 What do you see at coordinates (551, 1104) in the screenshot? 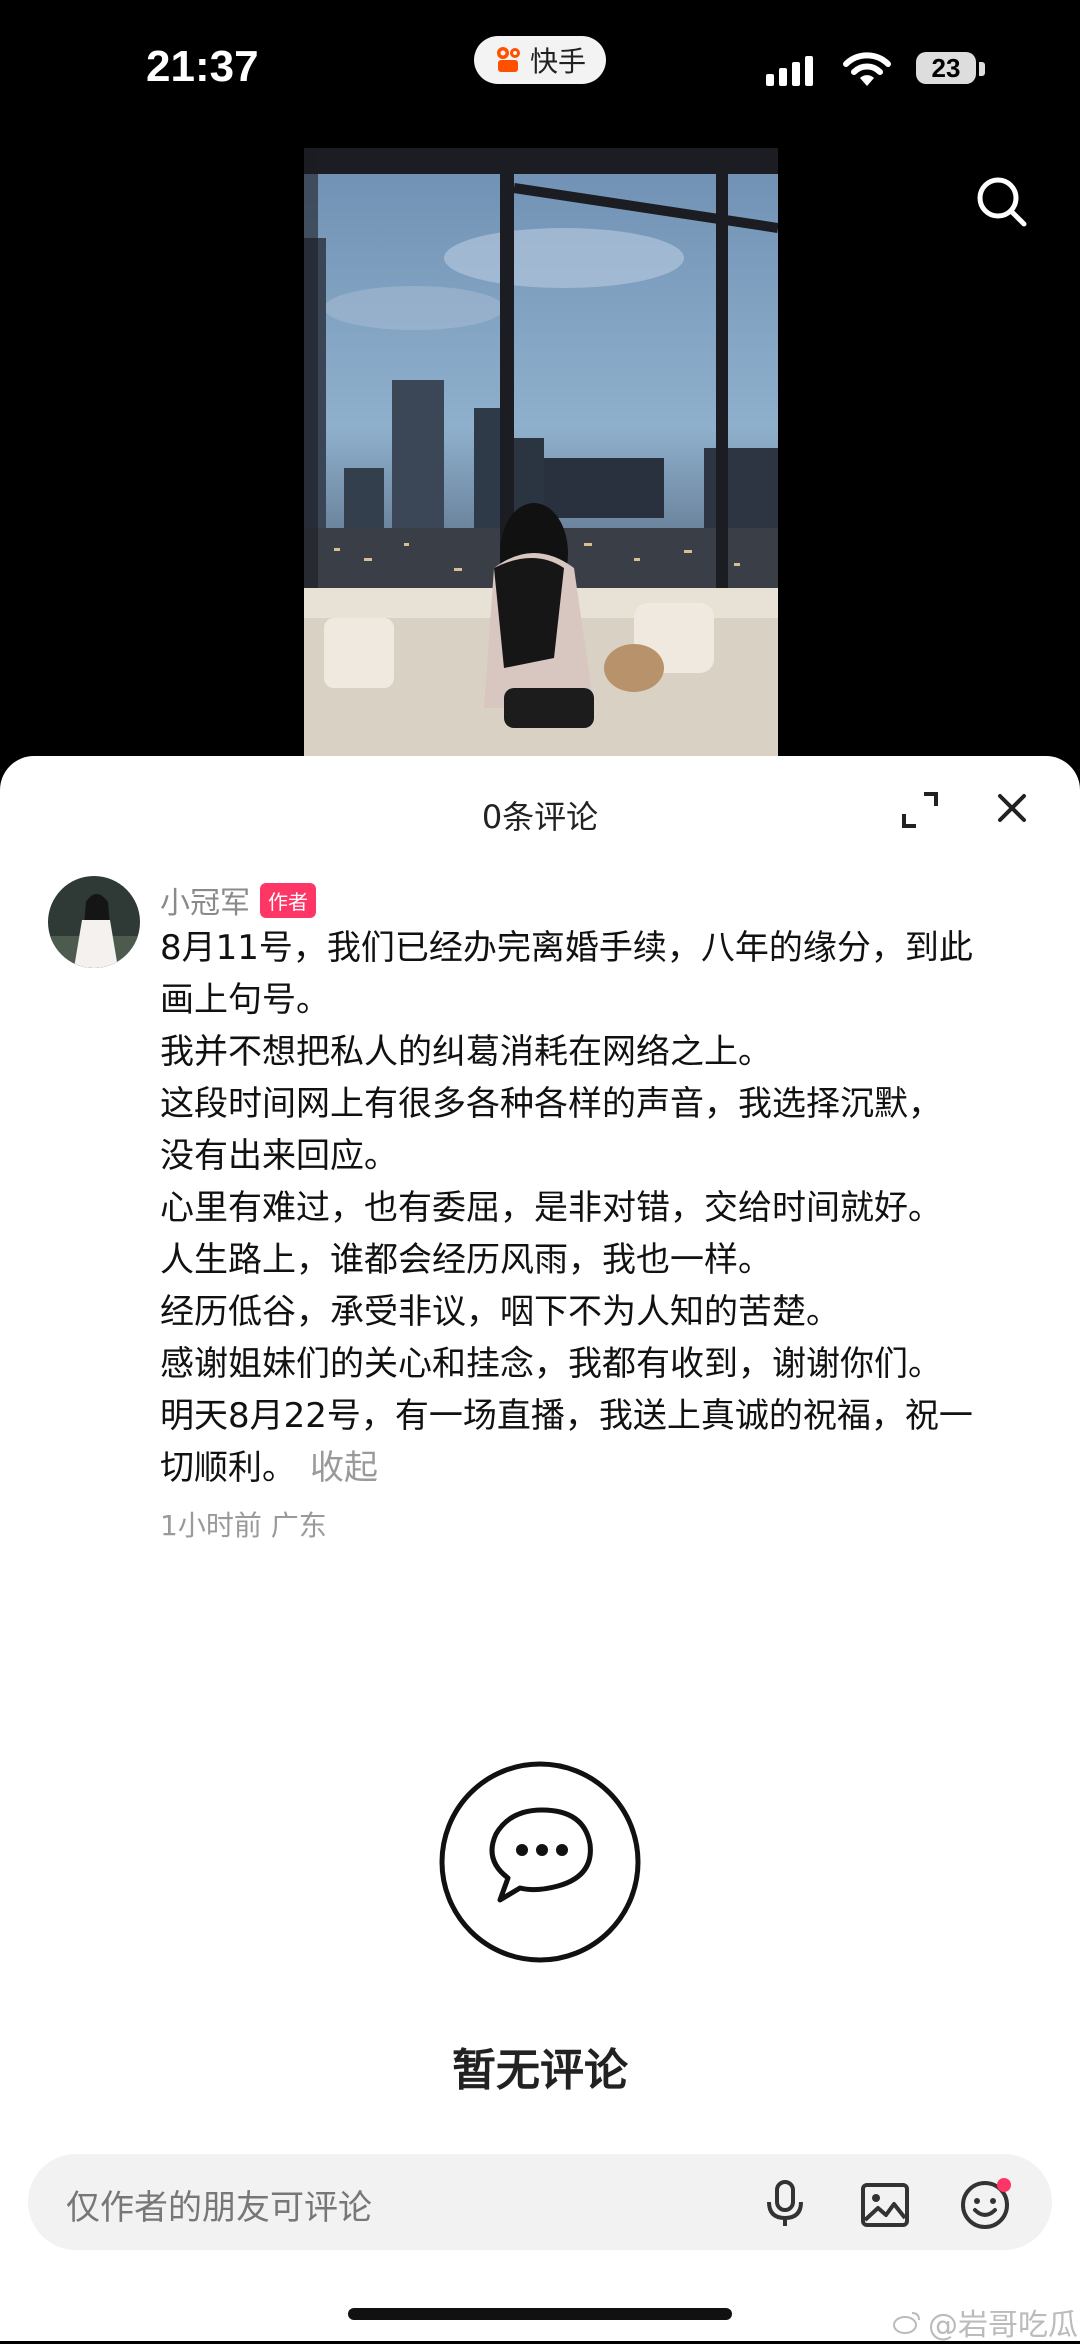
I see `comment-line: 这段时间网上有很多各种各样的声音，我选择沉默，` at bounding box center [551, 1104].